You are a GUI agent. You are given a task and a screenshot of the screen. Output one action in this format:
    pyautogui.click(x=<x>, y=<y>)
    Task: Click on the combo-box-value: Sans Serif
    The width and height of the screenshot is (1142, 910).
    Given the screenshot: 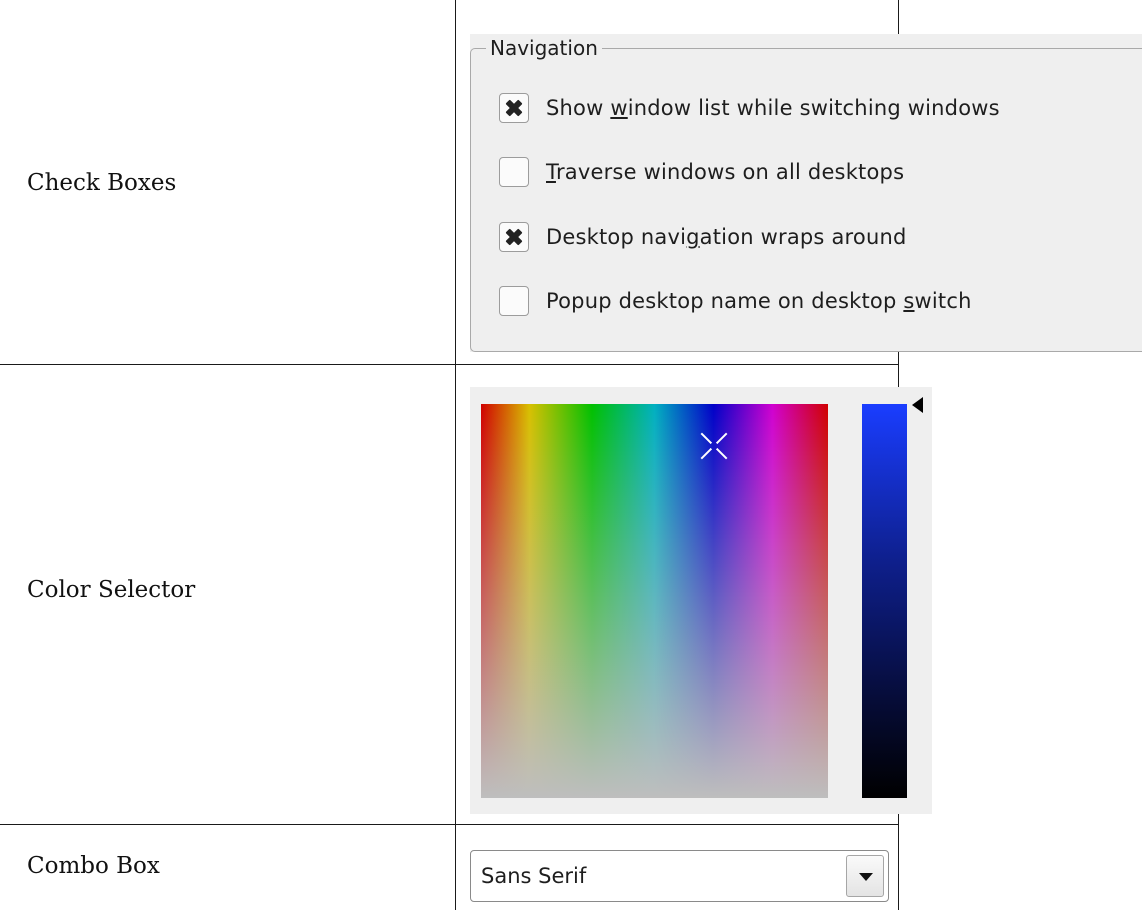 What is the action you would take?
    pyautogui.click(x=534, y=876)
    